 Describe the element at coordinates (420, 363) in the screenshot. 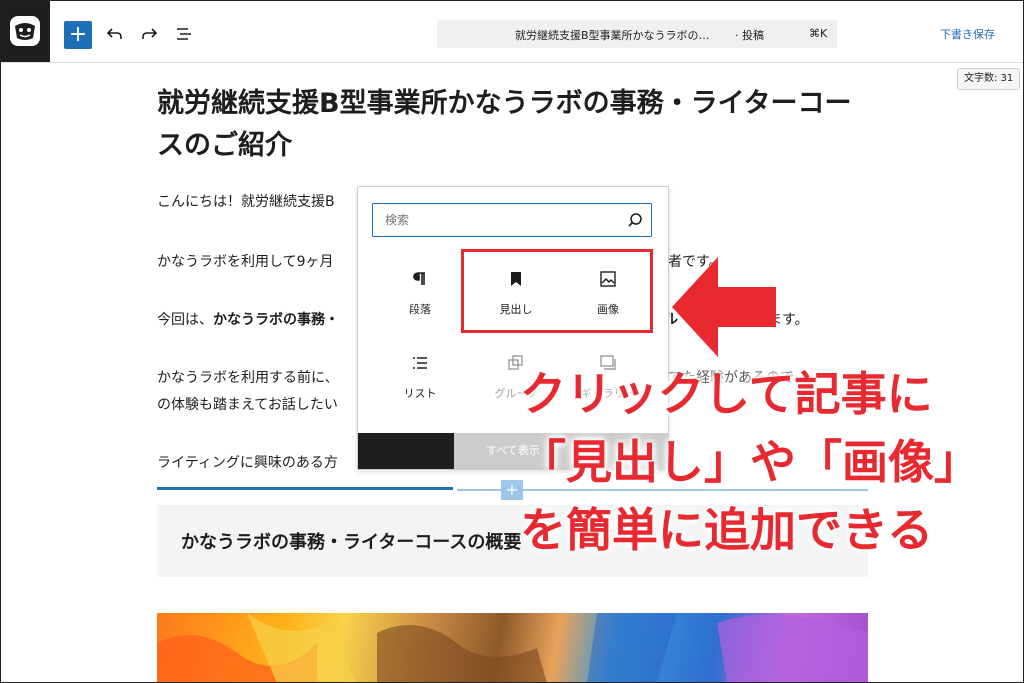

I see `list-icon` at that location.